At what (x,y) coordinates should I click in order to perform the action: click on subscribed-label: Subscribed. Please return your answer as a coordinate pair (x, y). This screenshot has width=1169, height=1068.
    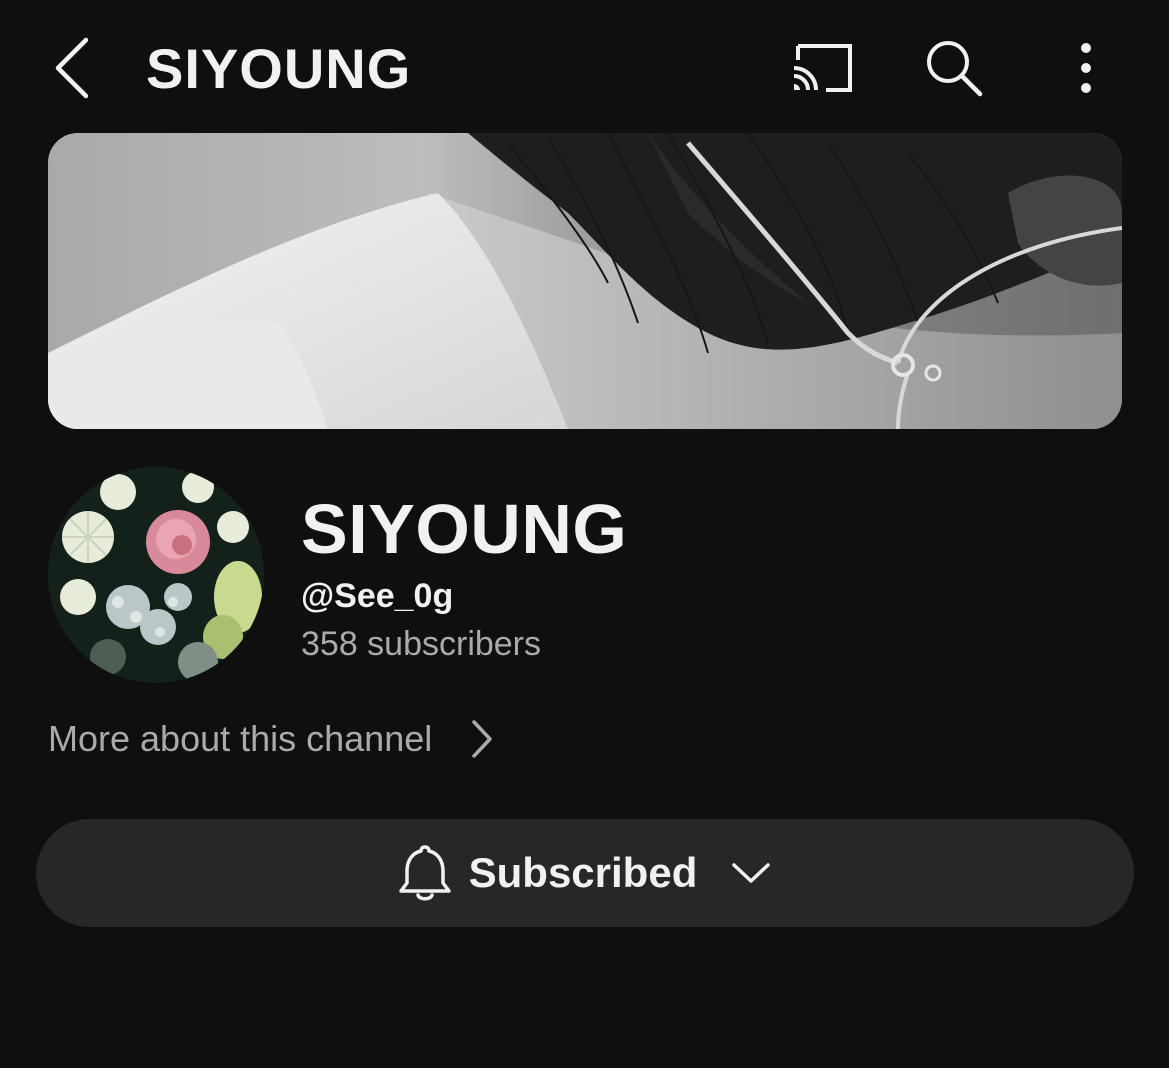
    Looking at the image, I should click on (583, 872).